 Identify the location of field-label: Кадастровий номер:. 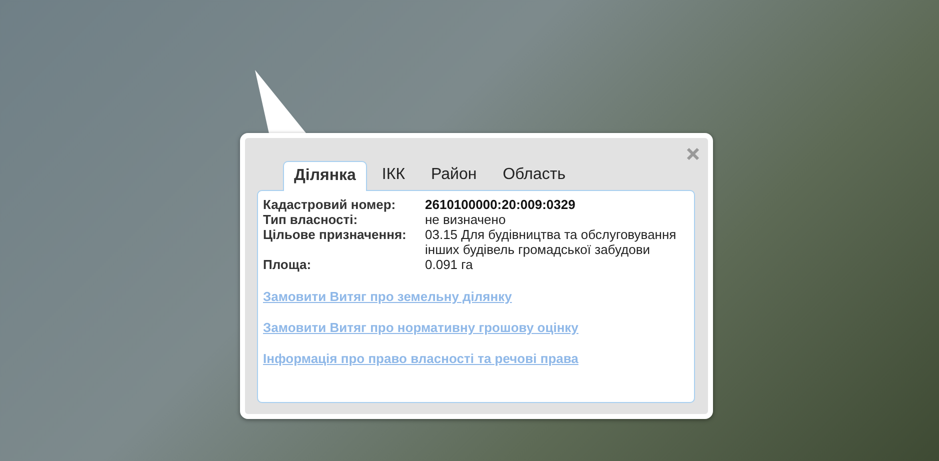
(330, 204).